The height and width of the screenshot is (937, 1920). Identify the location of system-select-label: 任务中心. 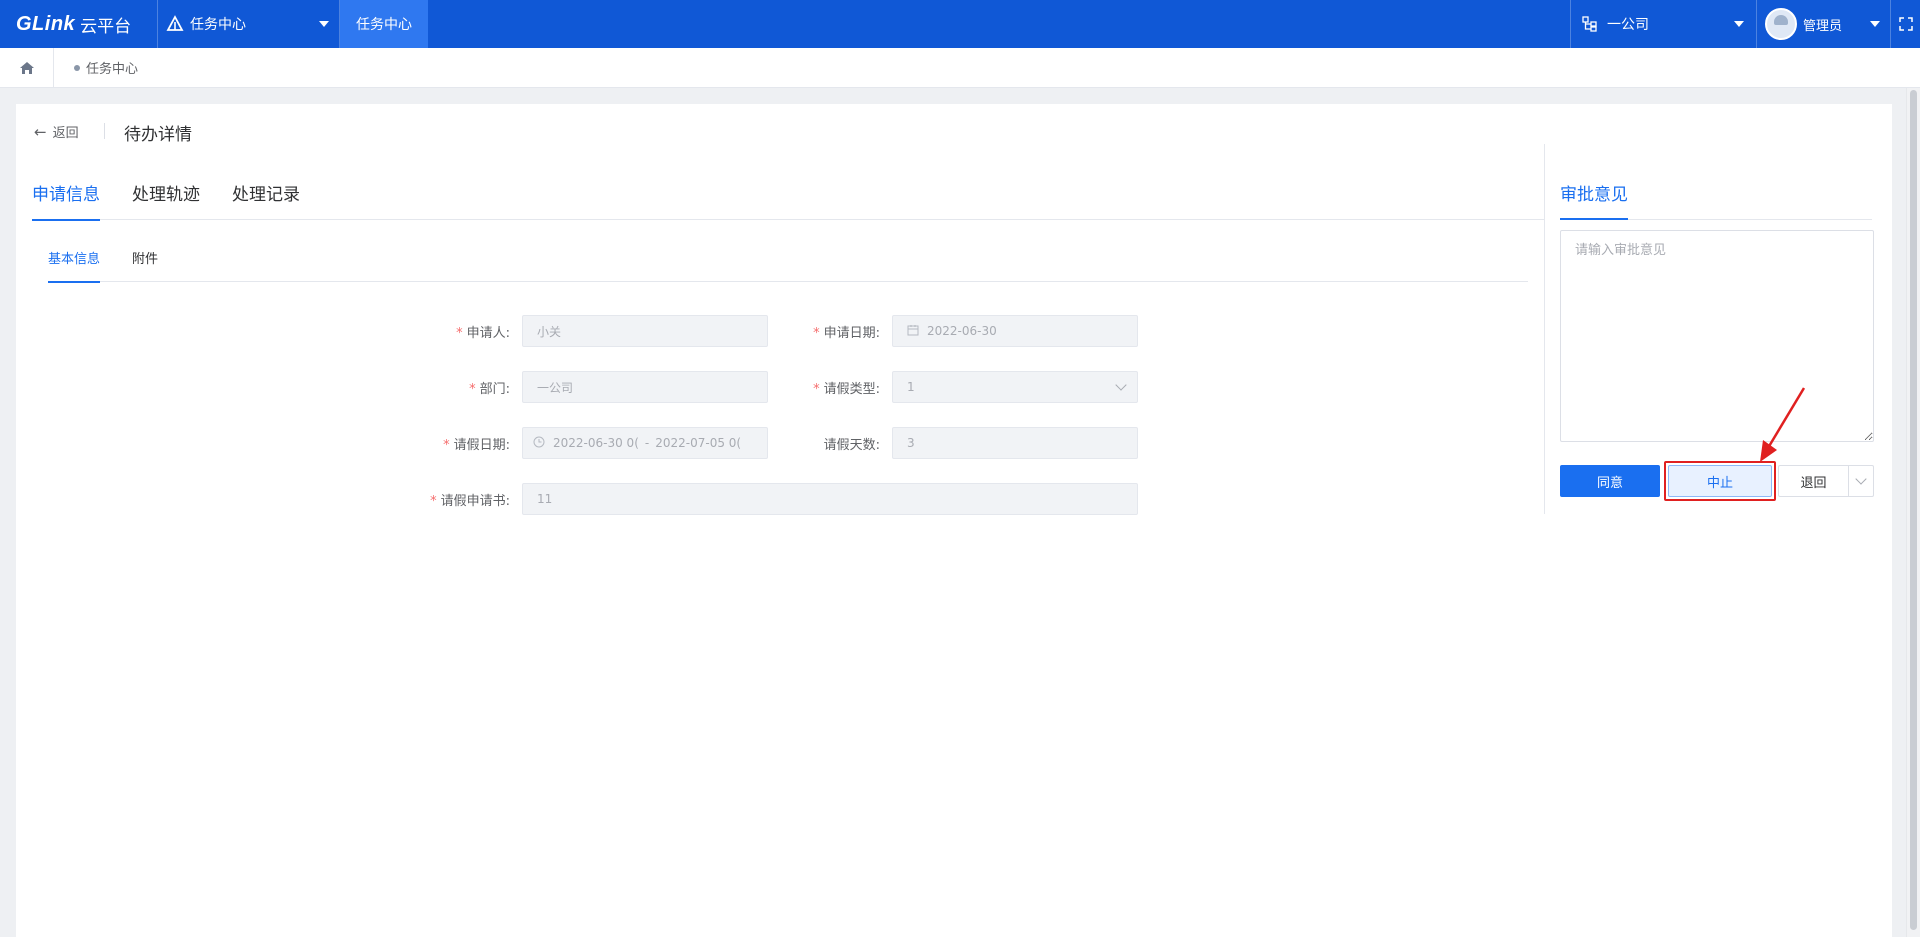
(218, 25).